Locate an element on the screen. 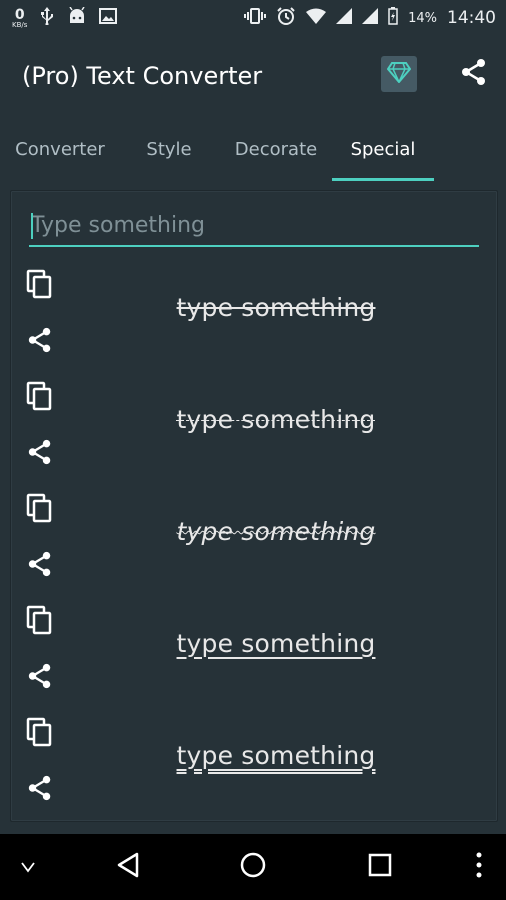  chevron-down-icon is located at coordinates (28, 867).